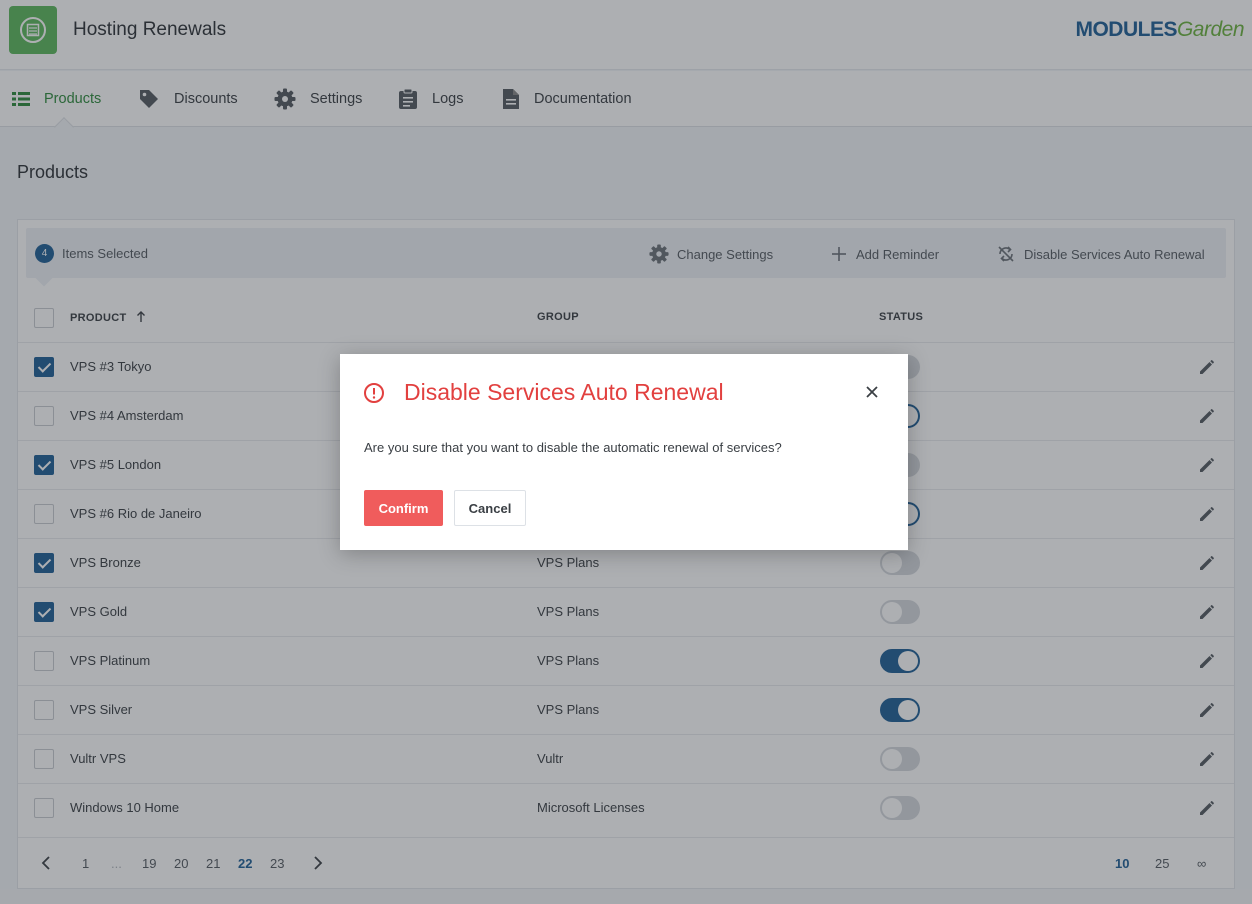 This screenshot has height=904, width=1252. Describe the element at coordinates (403, 508) in the screenshot. I see `confirm-button: Confirm` at that location.